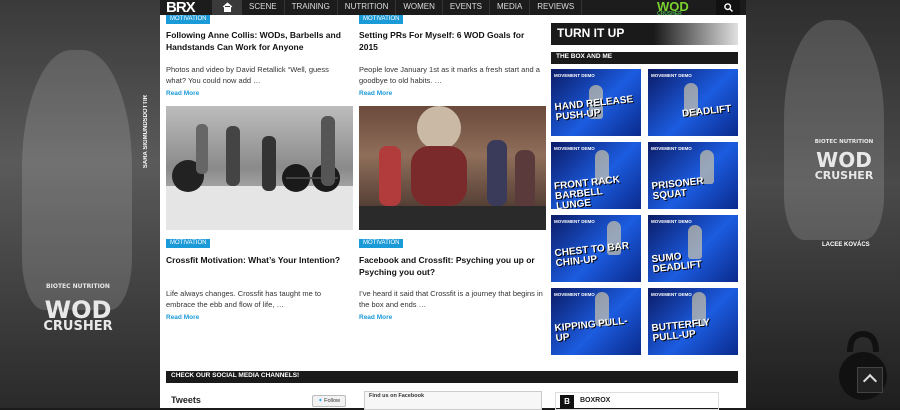 The width and height of the screenshot is (900, 410). Describe the element at coordinates (591, 33) in the screenshot. I see `turn-it-up-heading: TURN IT UP` at that location.